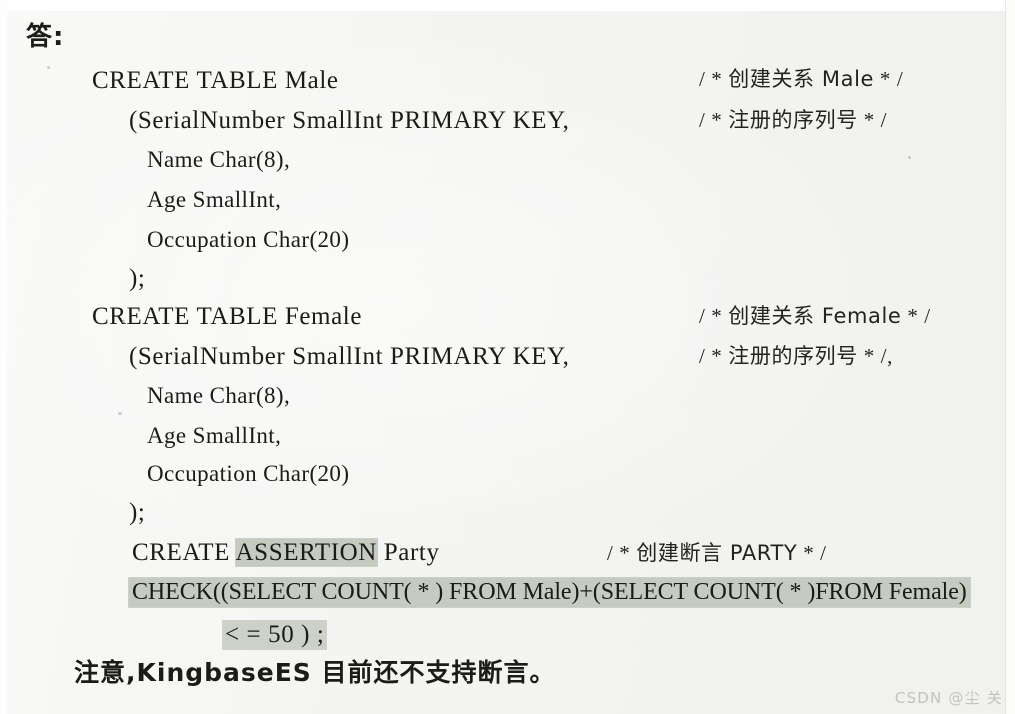 The width and height of the screenshot is (1015, 714). I want to click on comment-create-relation-female: / * 创建关系 Female * /, so click(815, 316).